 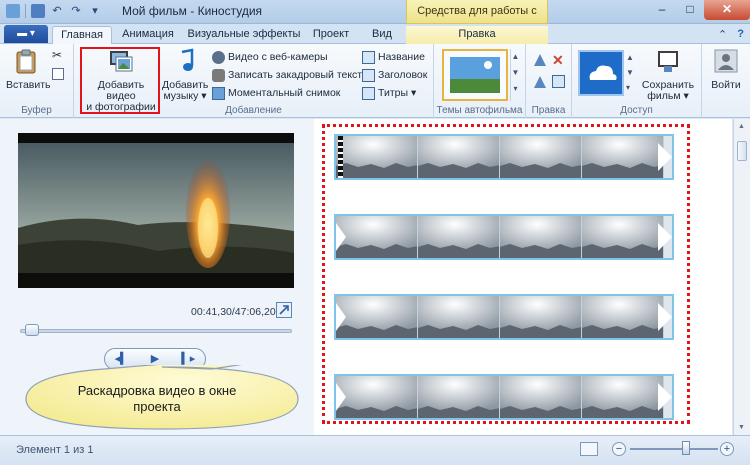 I want to click on timecode: 00:41,30/47:06,20, so click(x=233, y=312).